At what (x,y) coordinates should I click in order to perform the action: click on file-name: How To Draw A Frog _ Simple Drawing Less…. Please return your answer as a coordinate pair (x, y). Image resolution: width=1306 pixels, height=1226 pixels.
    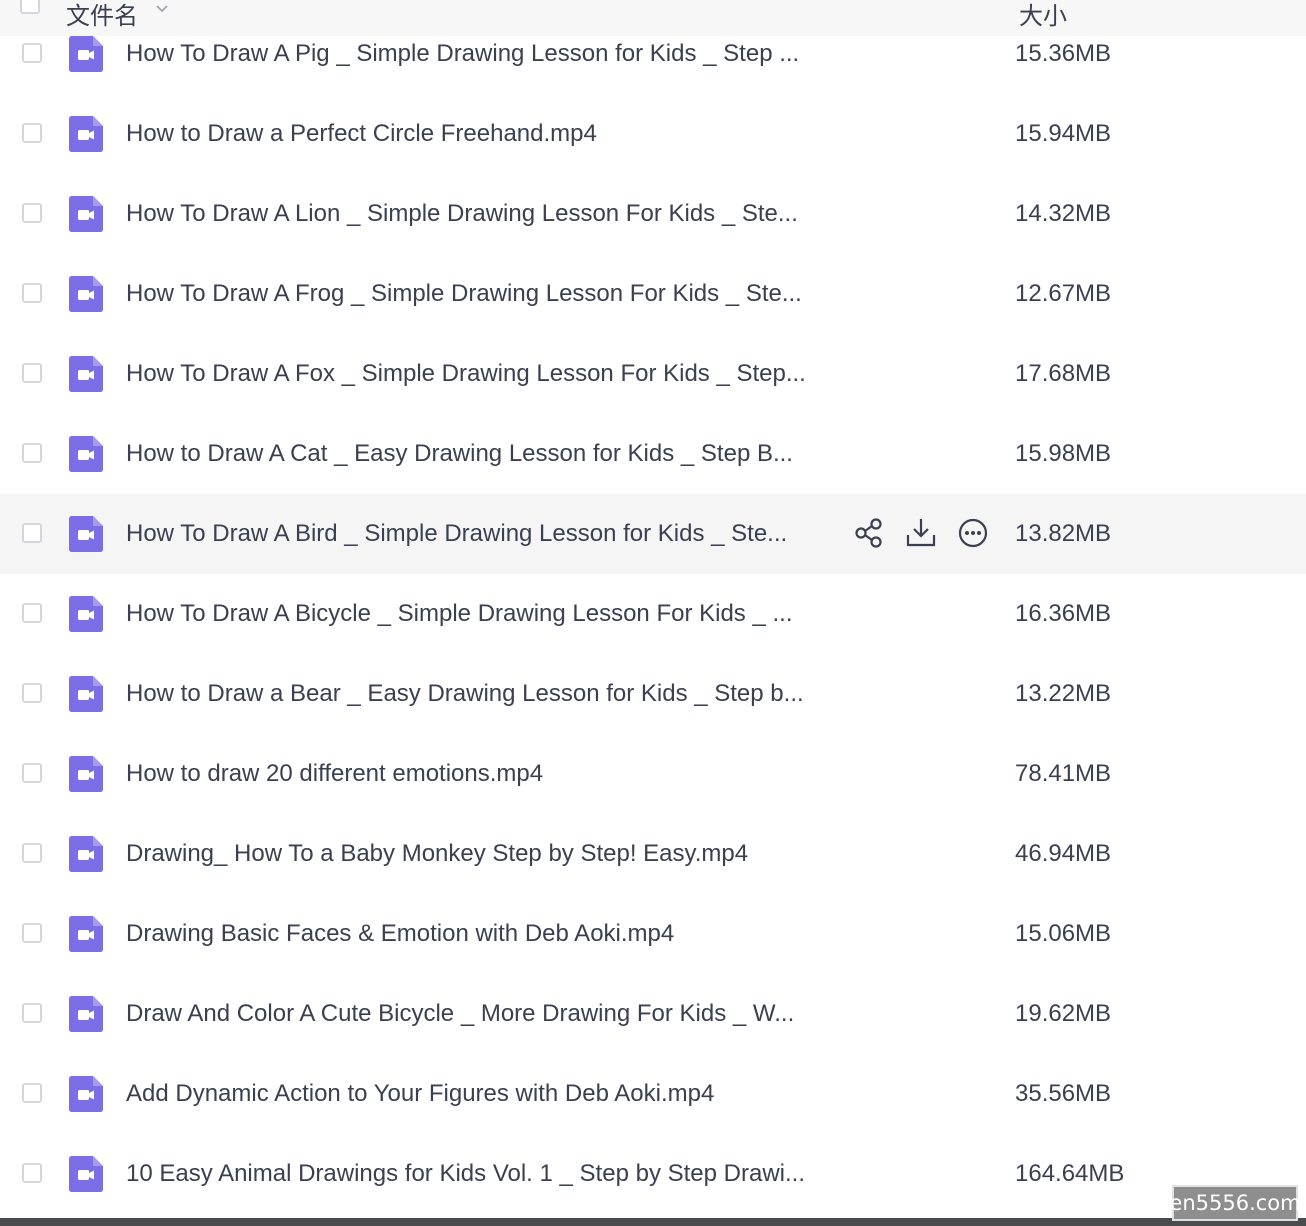
    Looking at the image, I should click on (464, 294).